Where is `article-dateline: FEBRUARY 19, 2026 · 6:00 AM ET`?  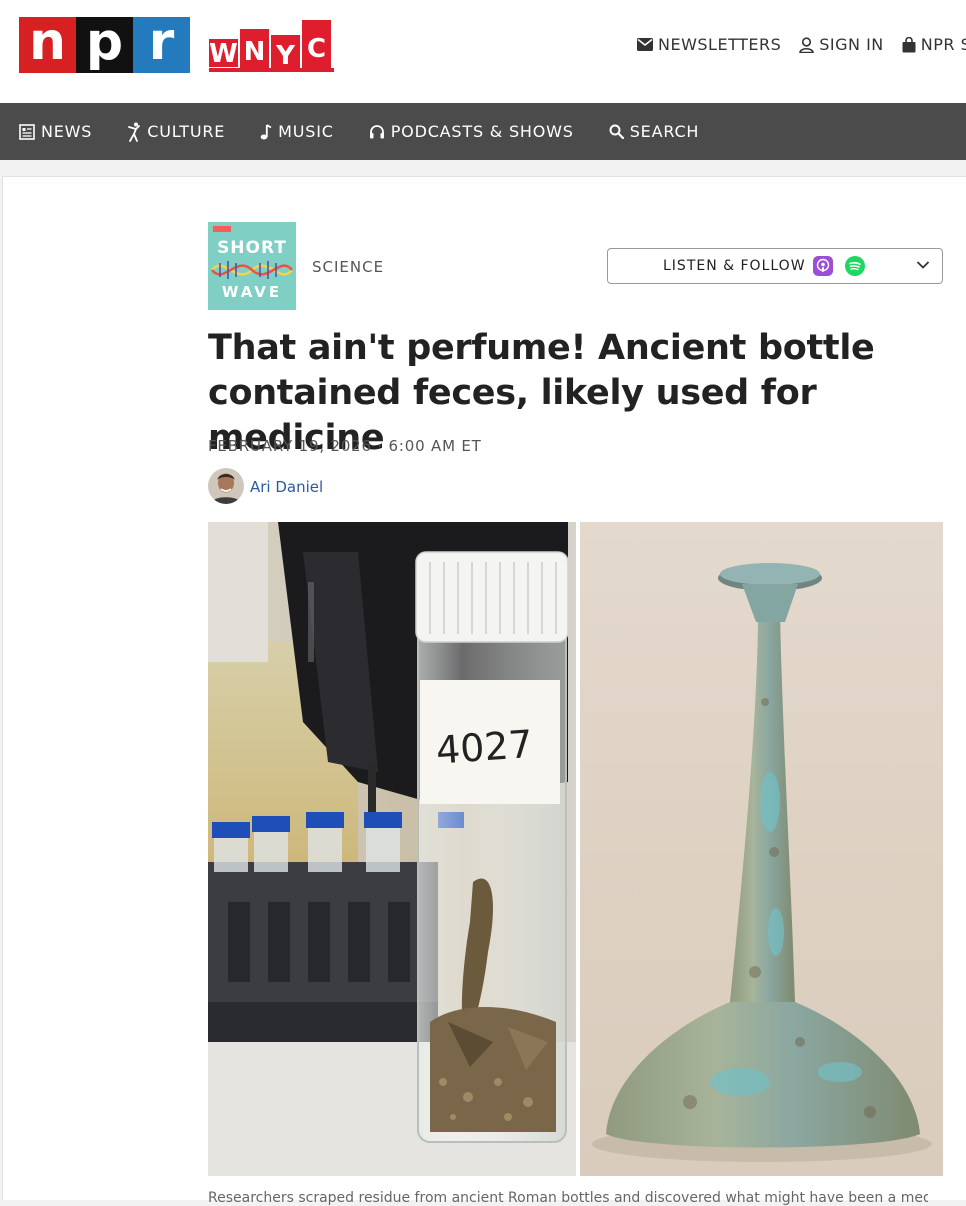
article-dateline: FEBRUARY 19, 2026 · 6:00 AM ET is located at coordinates (345, 446).